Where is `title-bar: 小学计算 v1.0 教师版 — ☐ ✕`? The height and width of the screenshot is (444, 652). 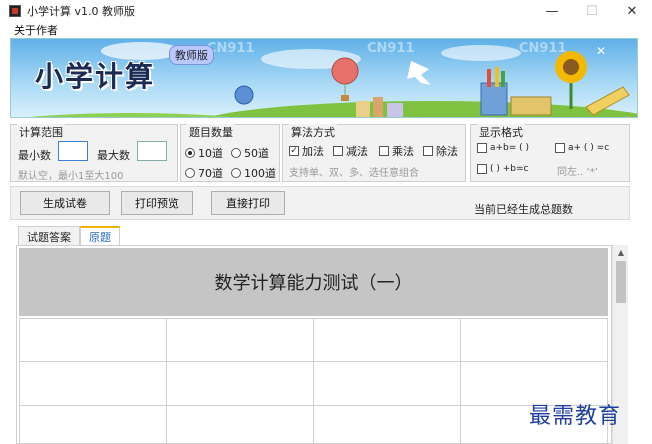 title-bar: 小学计算 v1.0 教师版 — ☐ ✕ is located at coordinates (326, 11).